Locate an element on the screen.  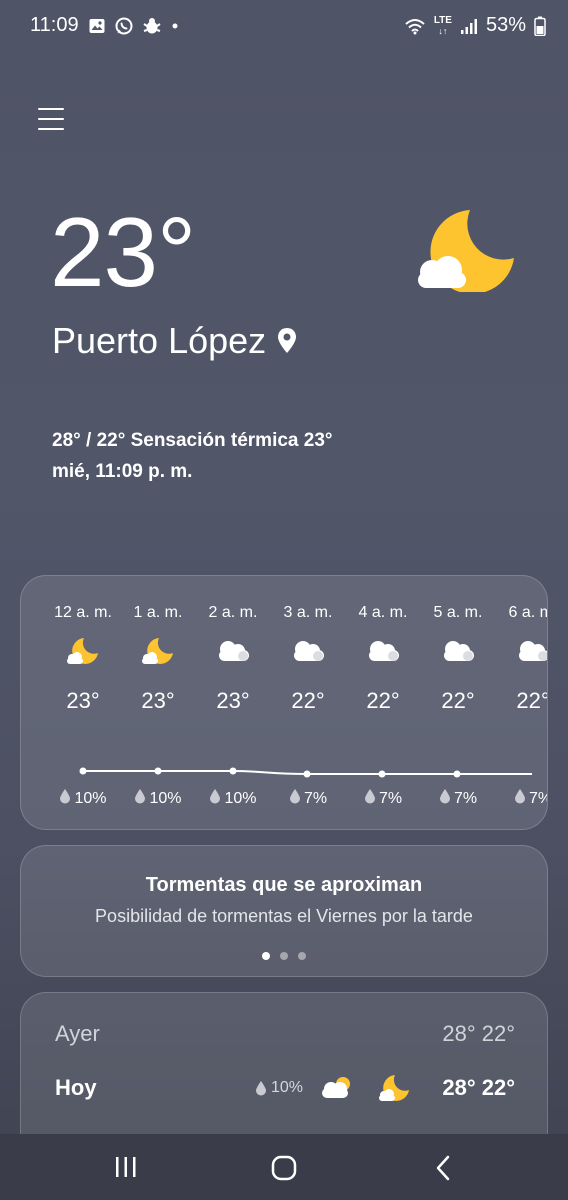
hour-time: 3 a. m. is located at coordinates (308, 612).